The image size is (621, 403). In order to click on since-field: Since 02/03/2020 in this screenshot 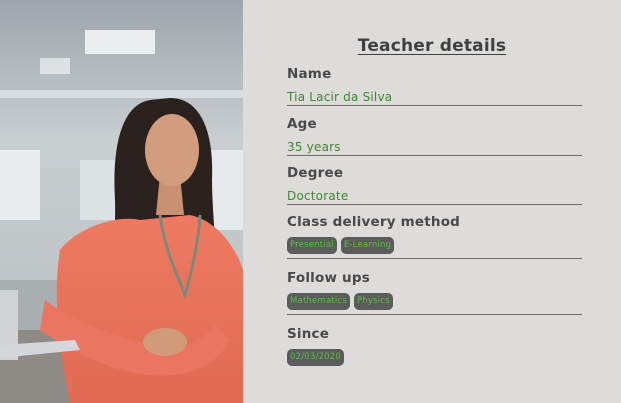, I will do `click(434, 348)`.